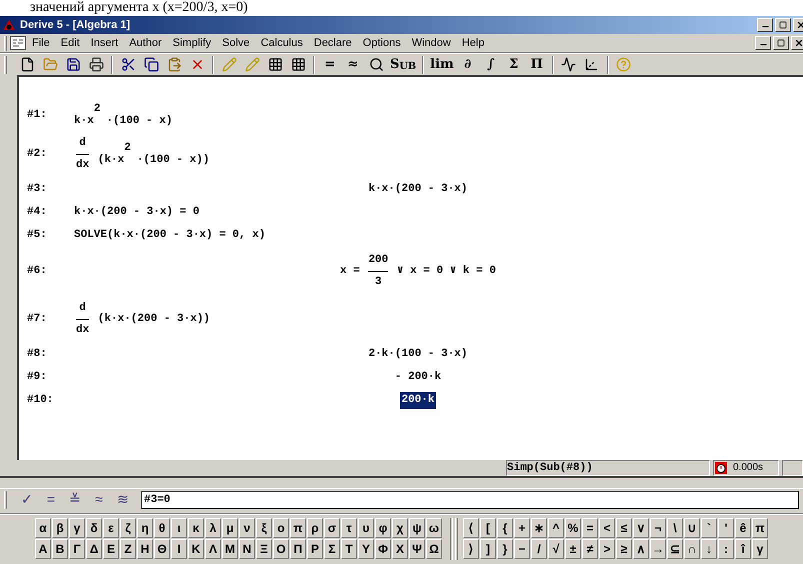  Describe the element at coordinates (442, 64) in the screenshot. I see `toolbar-button: lim` at that location.